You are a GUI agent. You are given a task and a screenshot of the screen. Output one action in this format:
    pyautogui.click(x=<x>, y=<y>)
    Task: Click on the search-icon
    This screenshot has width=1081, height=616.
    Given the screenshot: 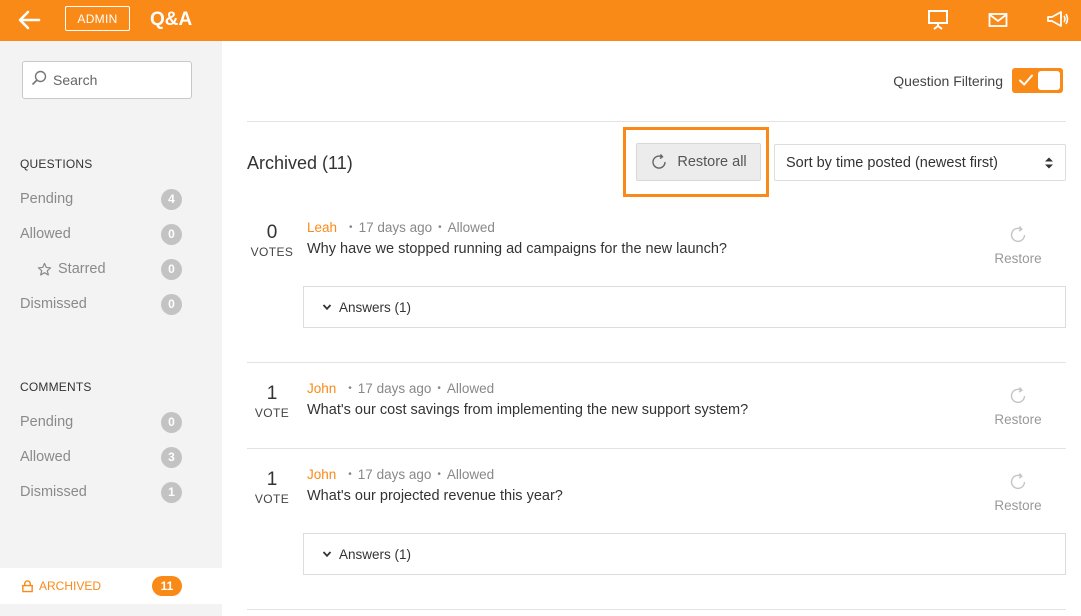 What is the action you would take?
    pyautogui.click(x=39, y=80)
    